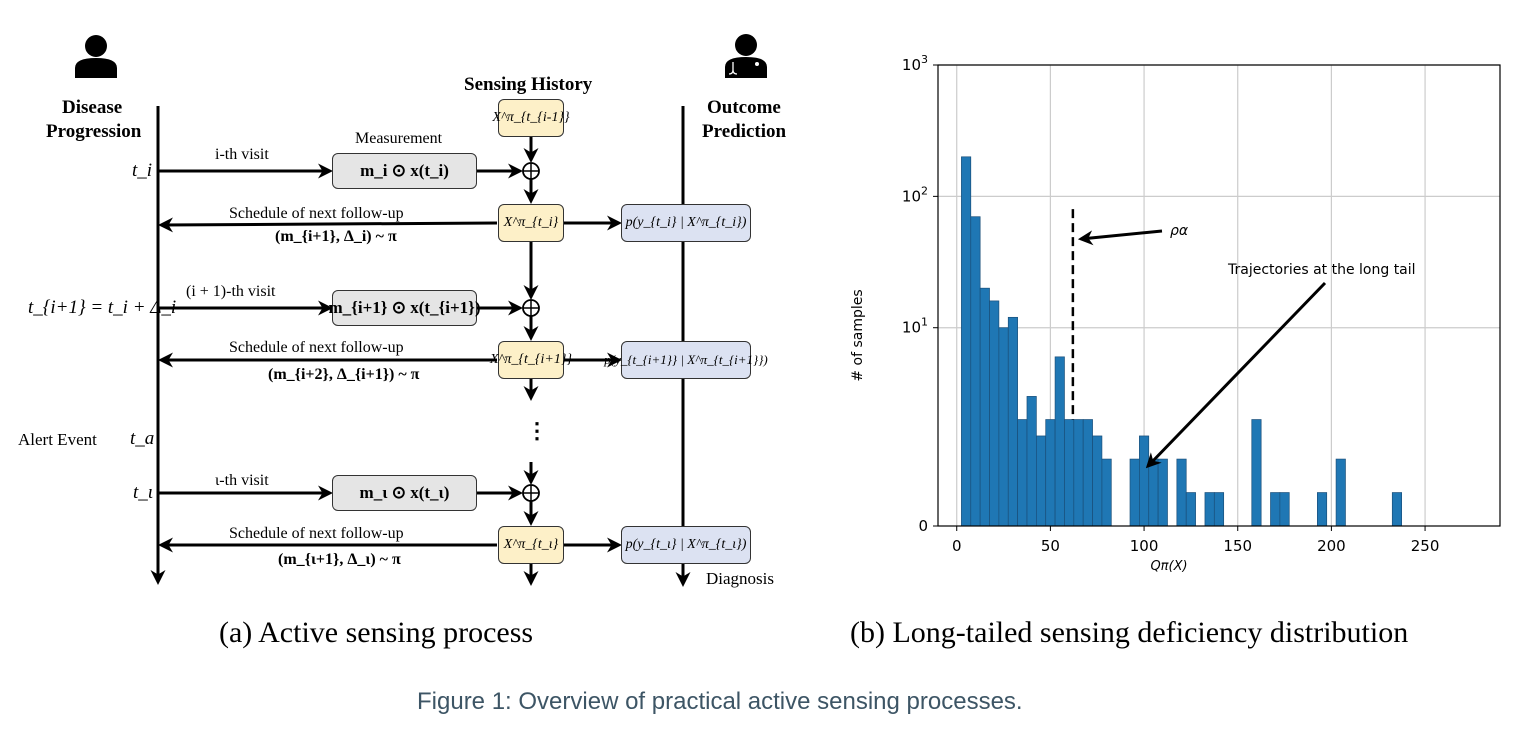 This screenshot has height=735, width=1535. What do you see at coordinates (1179, 231) in the screenshot?
I see `rho-alpha-label: ρα` at bounding box center [1179, 231].